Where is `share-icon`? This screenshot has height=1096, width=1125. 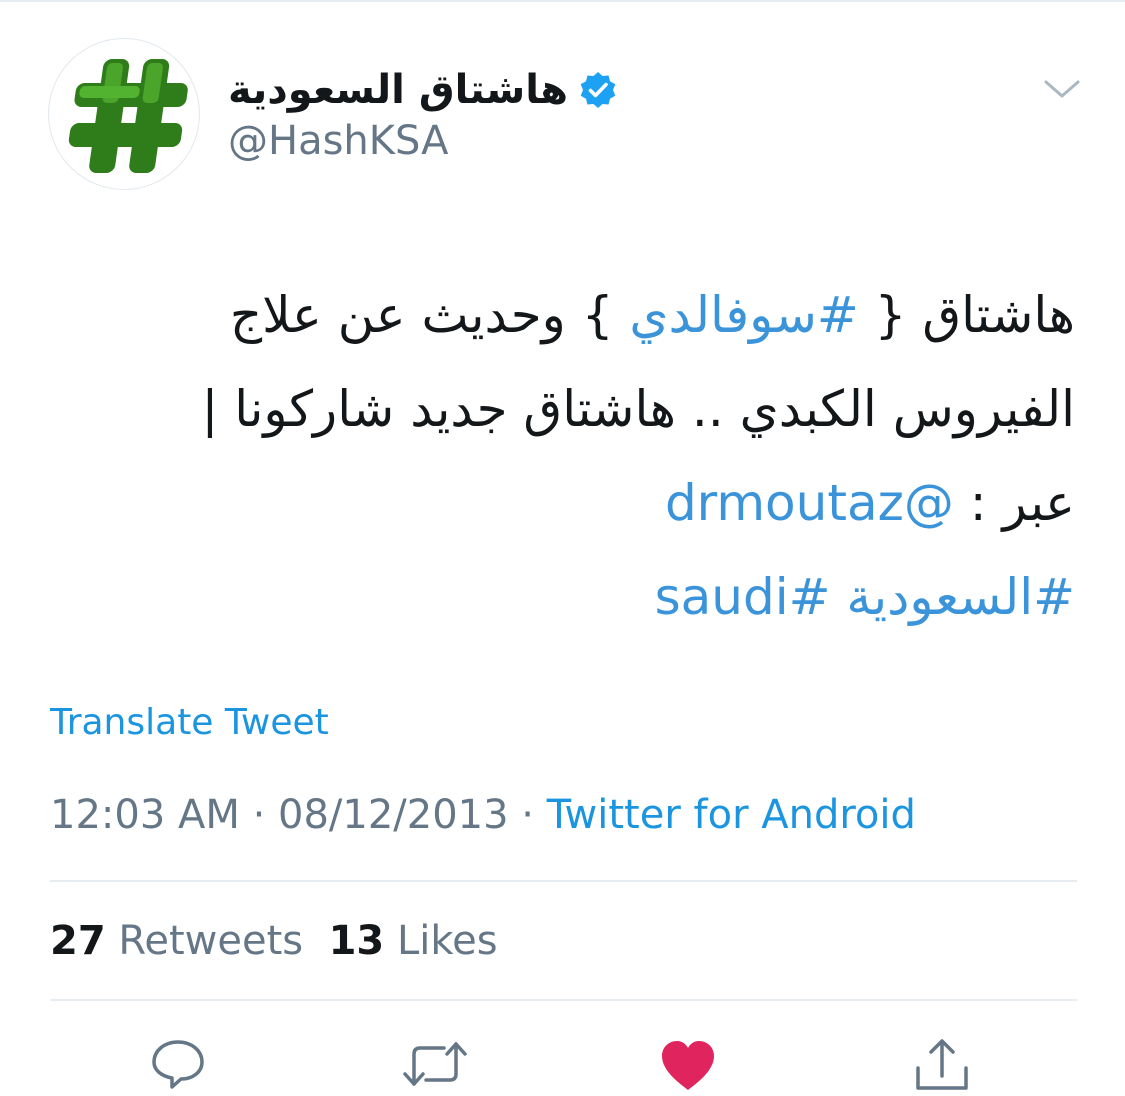 share-icon is located at coordinates (942, 1064).